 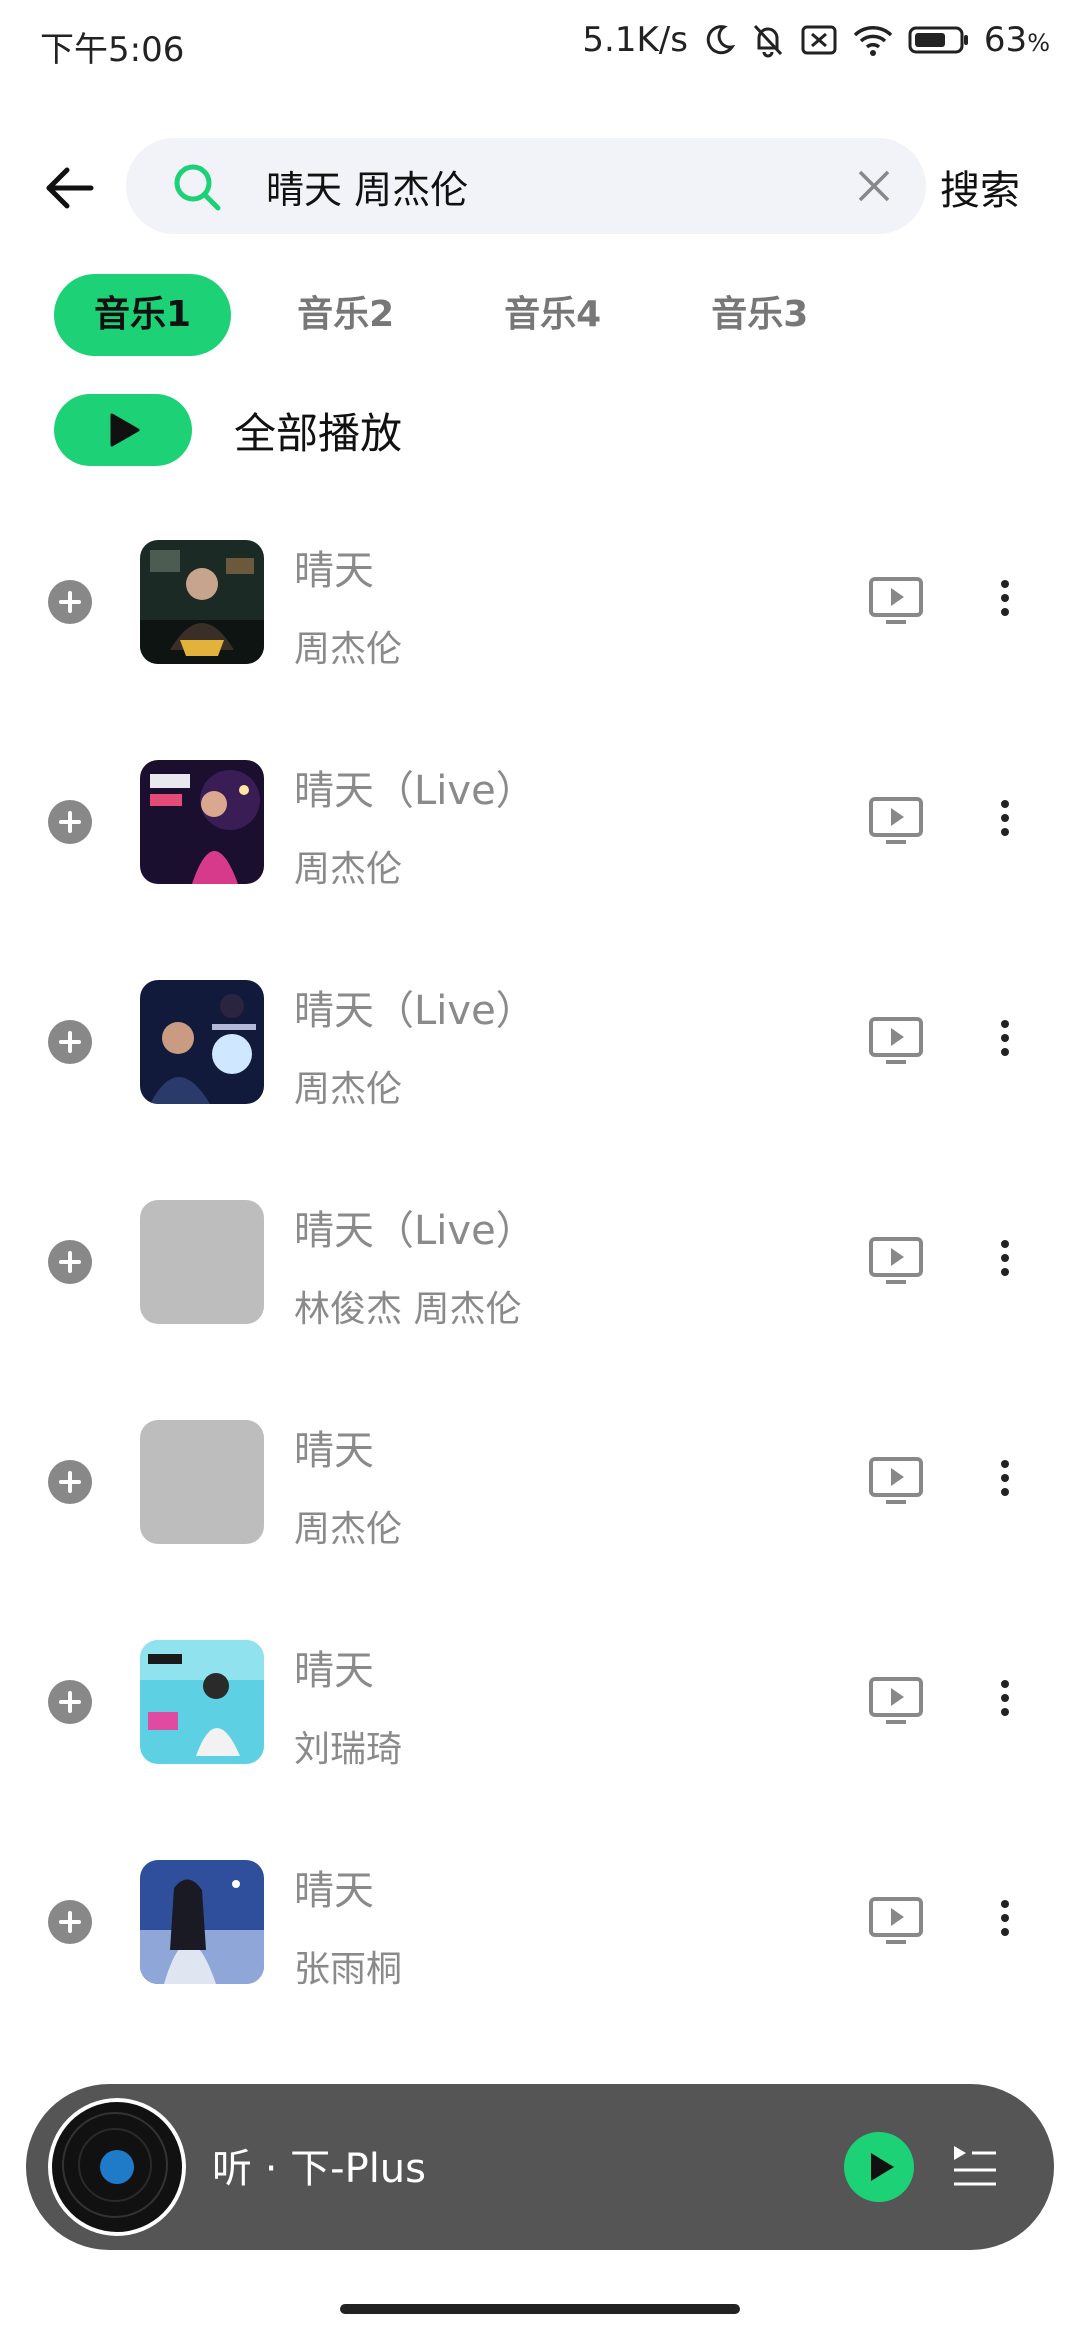 What do you see at coordinates (143, 315) in the screenshot?
I see `tab-music-1: 音乐1` at bounding box center [143, 315].